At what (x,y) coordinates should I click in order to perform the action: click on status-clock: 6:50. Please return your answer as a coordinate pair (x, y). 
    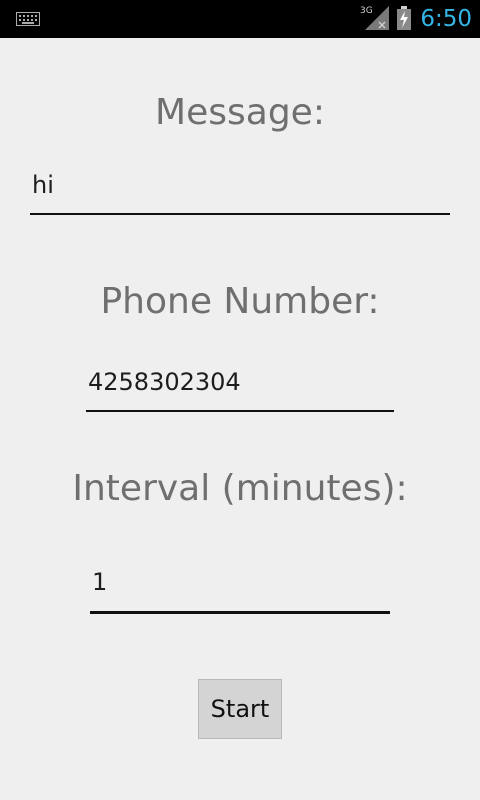
    Looking at the image, I should click on (446, 19).